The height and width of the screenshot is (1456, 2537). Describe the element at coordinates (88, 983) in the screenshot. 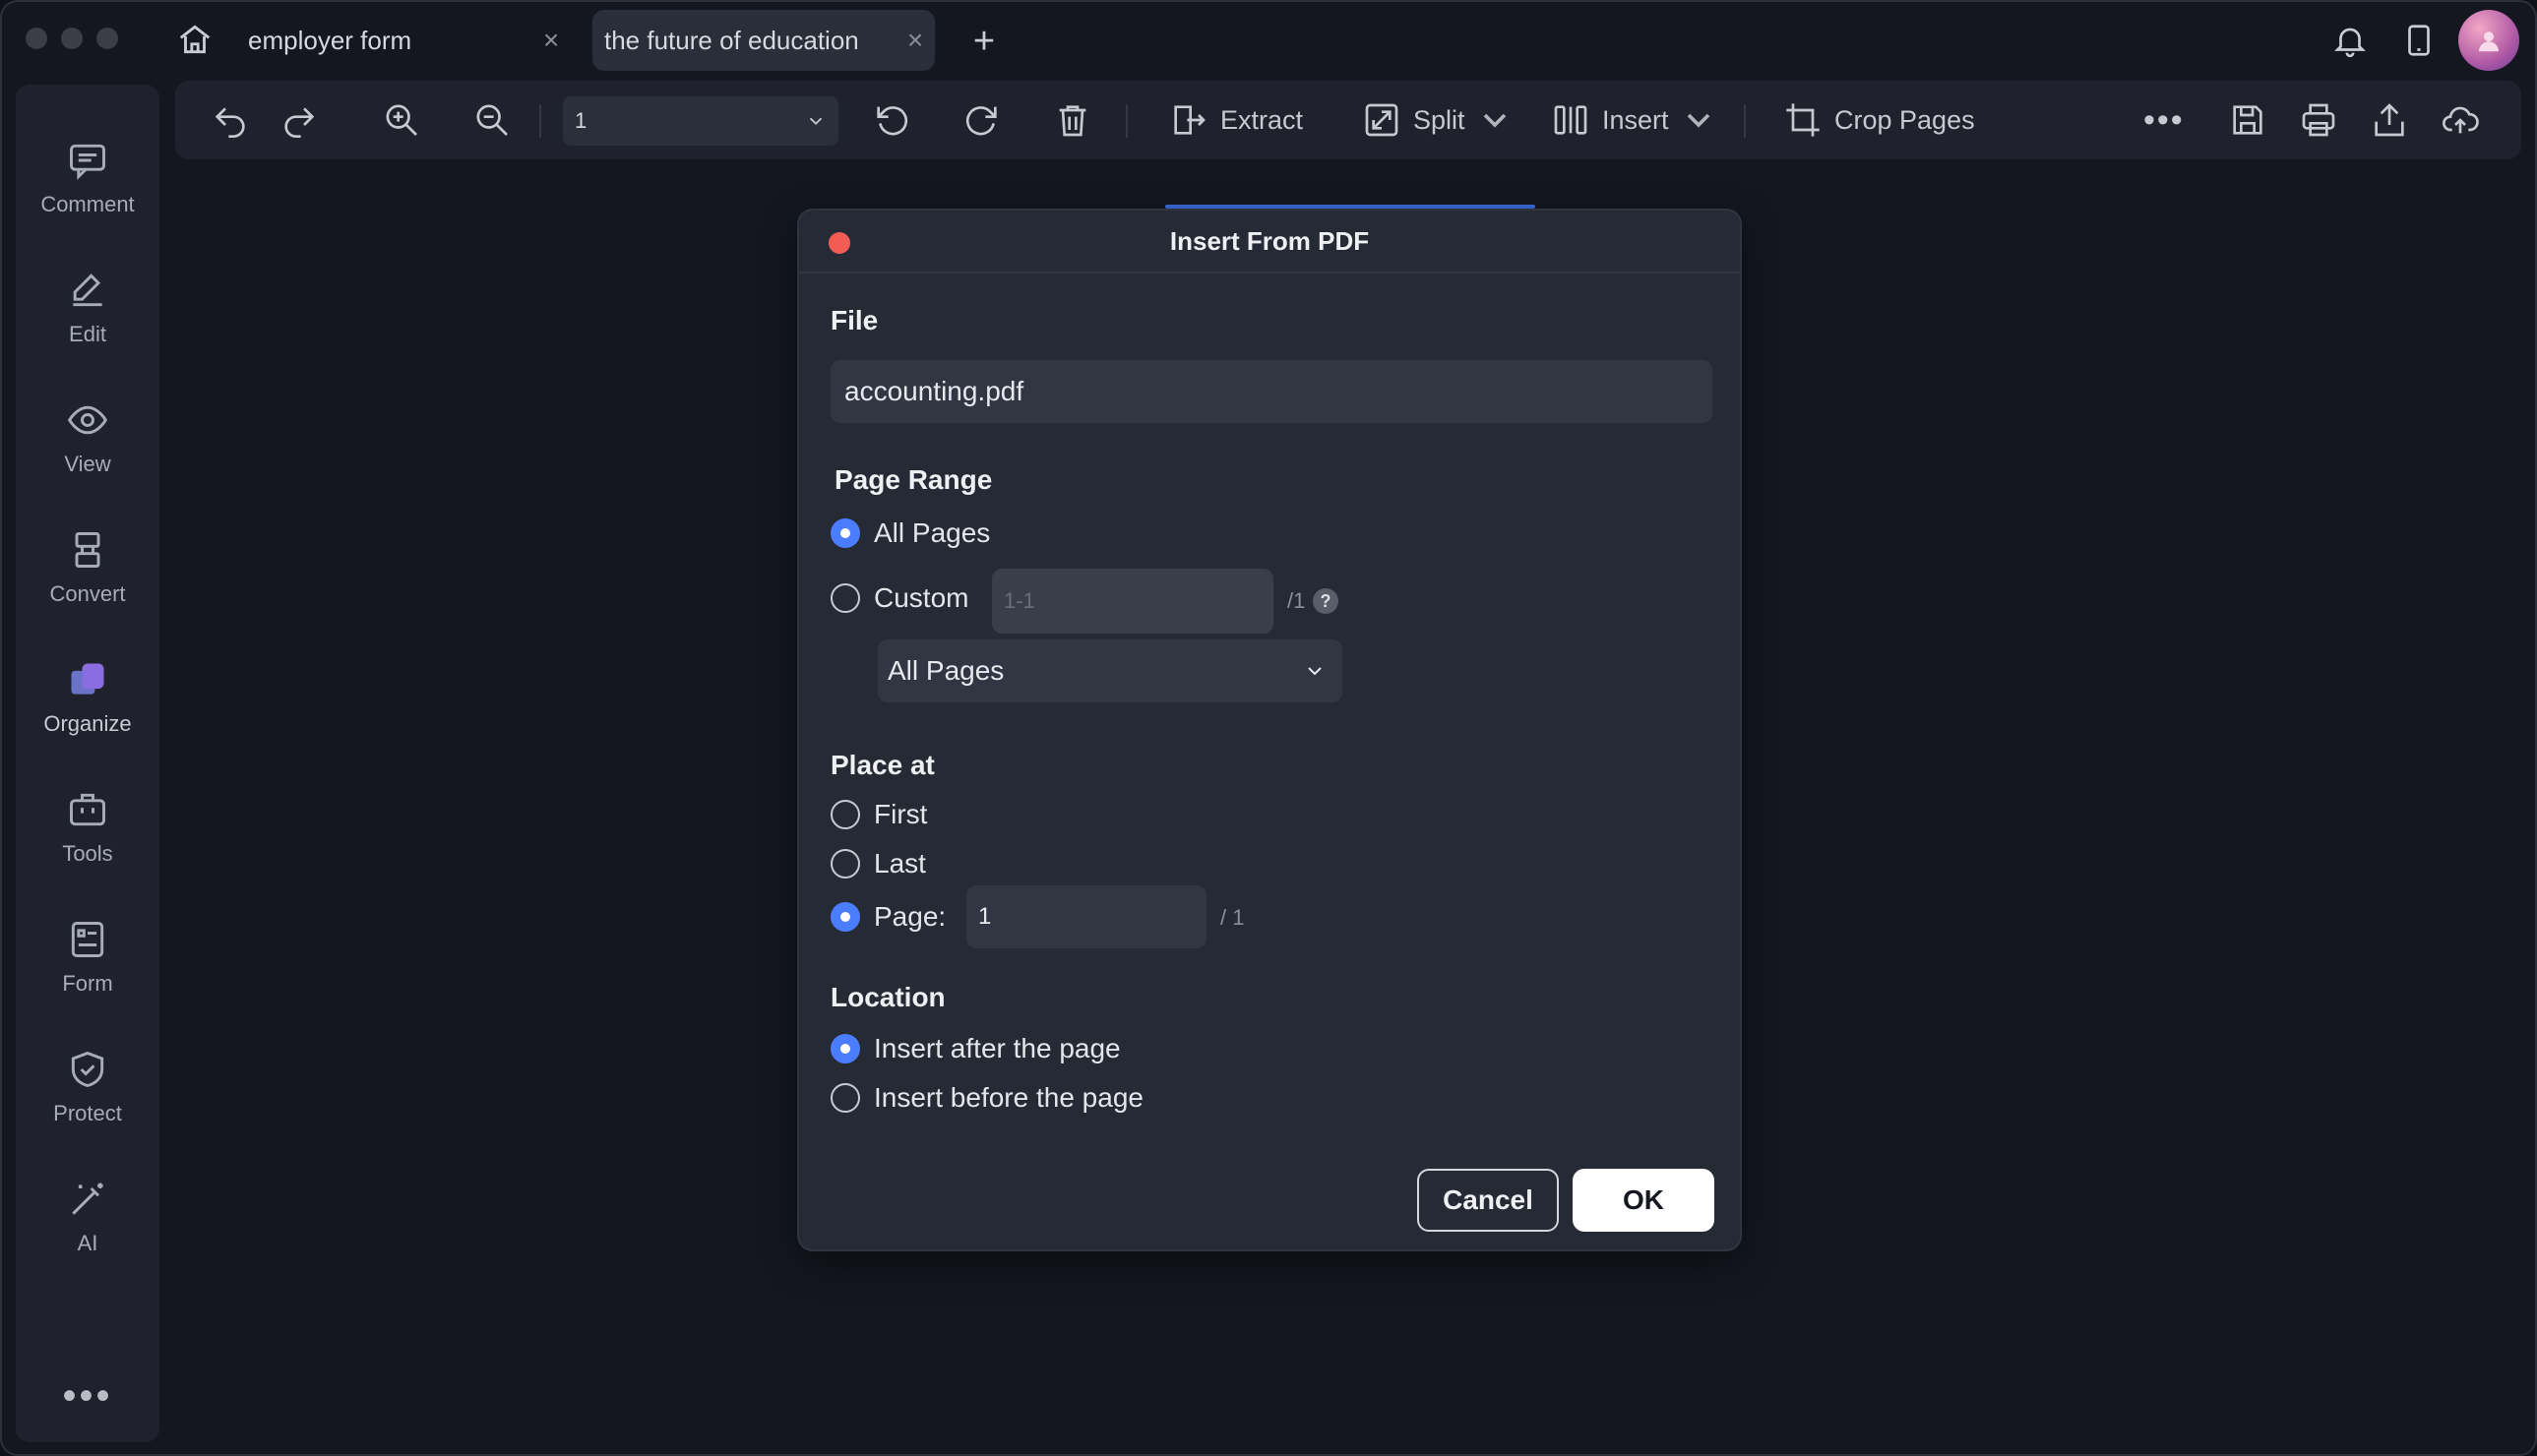

I see `sidebar-item-label: Form` at that location.